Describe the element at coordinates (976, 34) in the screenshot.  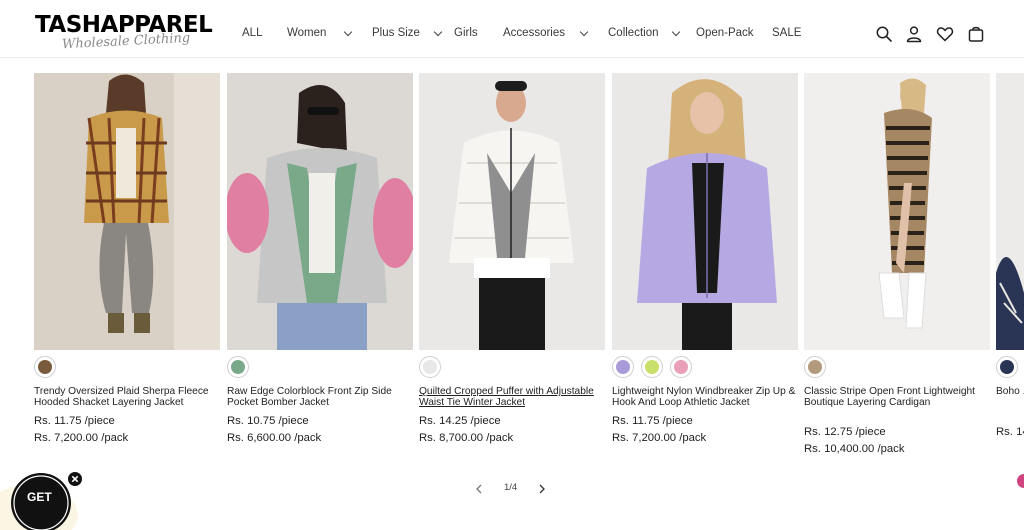
I see `cart-icon` at that location.